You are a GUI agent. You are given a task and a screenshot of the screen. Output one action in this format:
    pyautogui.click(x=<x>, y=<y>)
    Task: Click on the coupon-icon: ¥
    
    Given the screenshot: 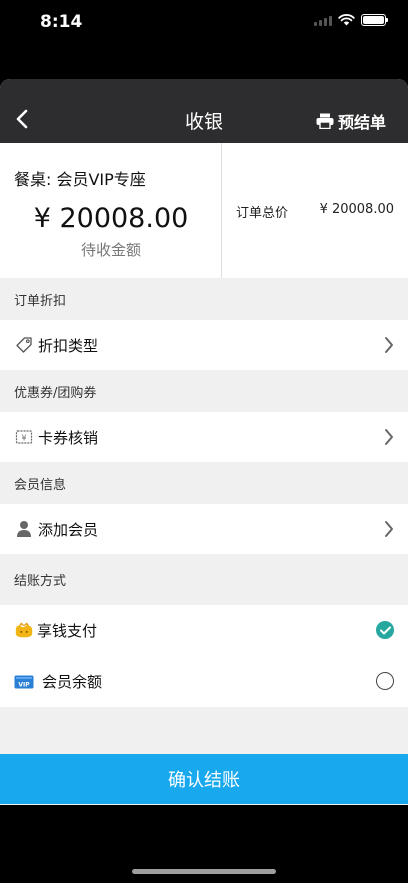 What is the action you would take?
    pyautogui.click(x=24, y=437)
    